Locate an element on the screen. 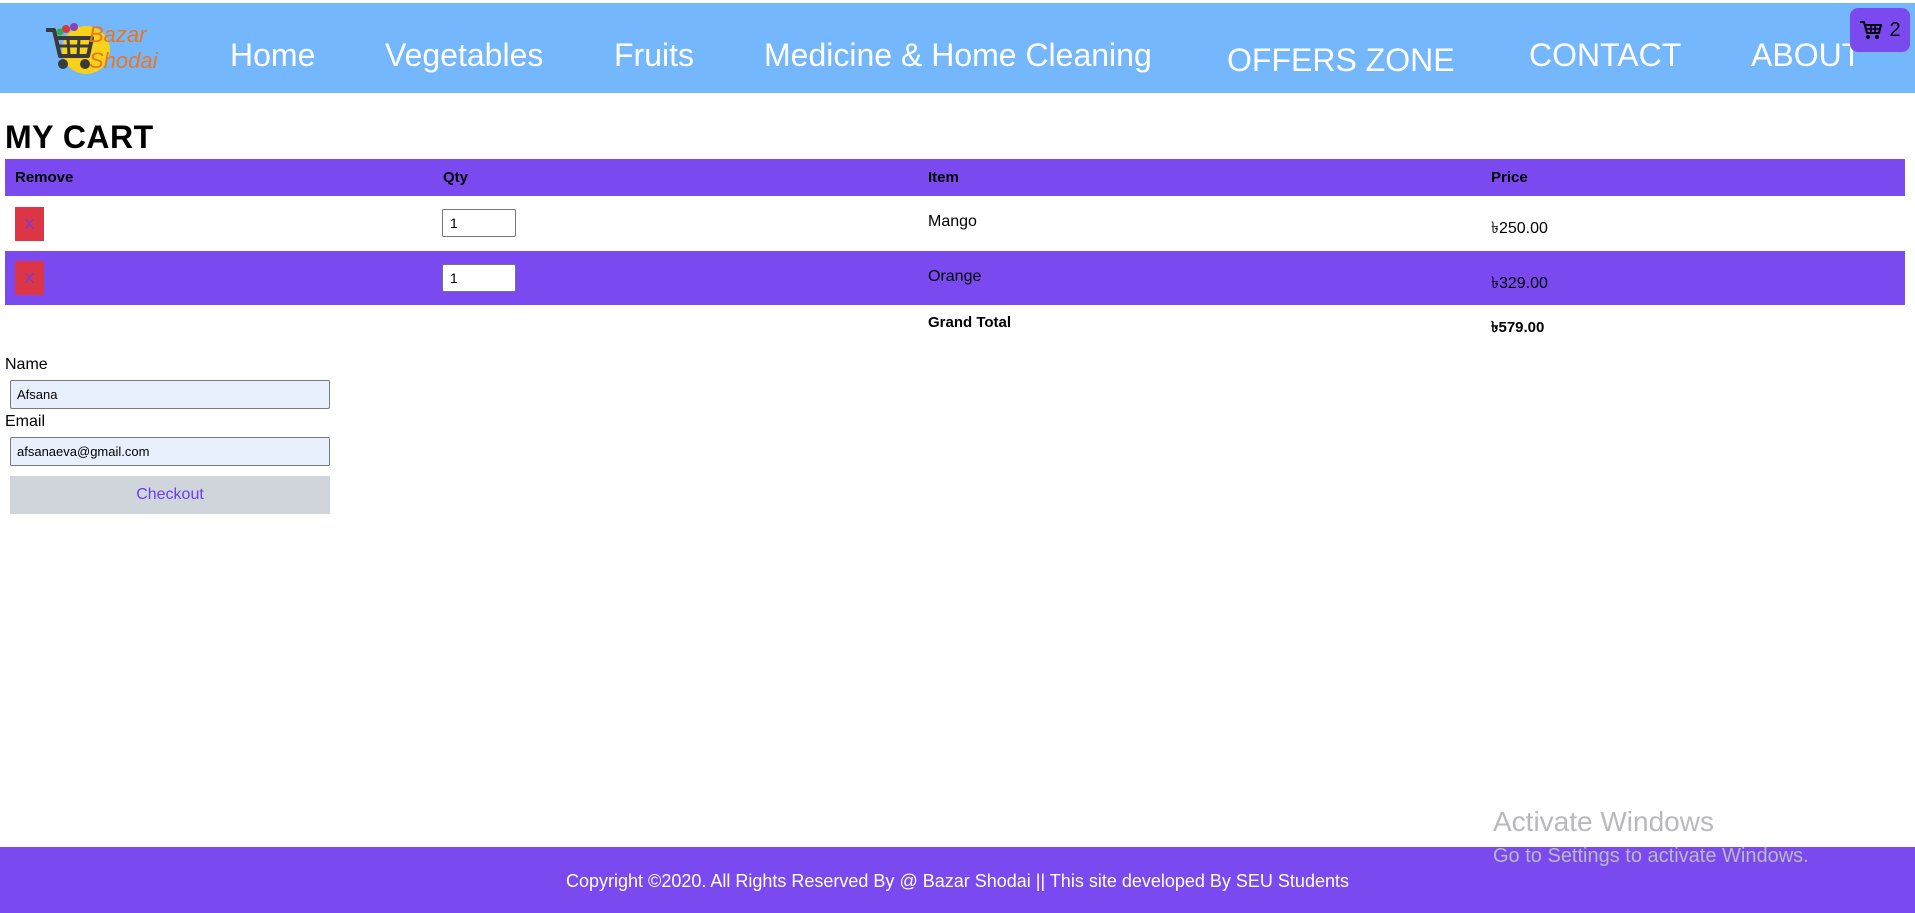 This screenshot has width=1915, height=913. header-item: Item is located at coordinates (943, 177).